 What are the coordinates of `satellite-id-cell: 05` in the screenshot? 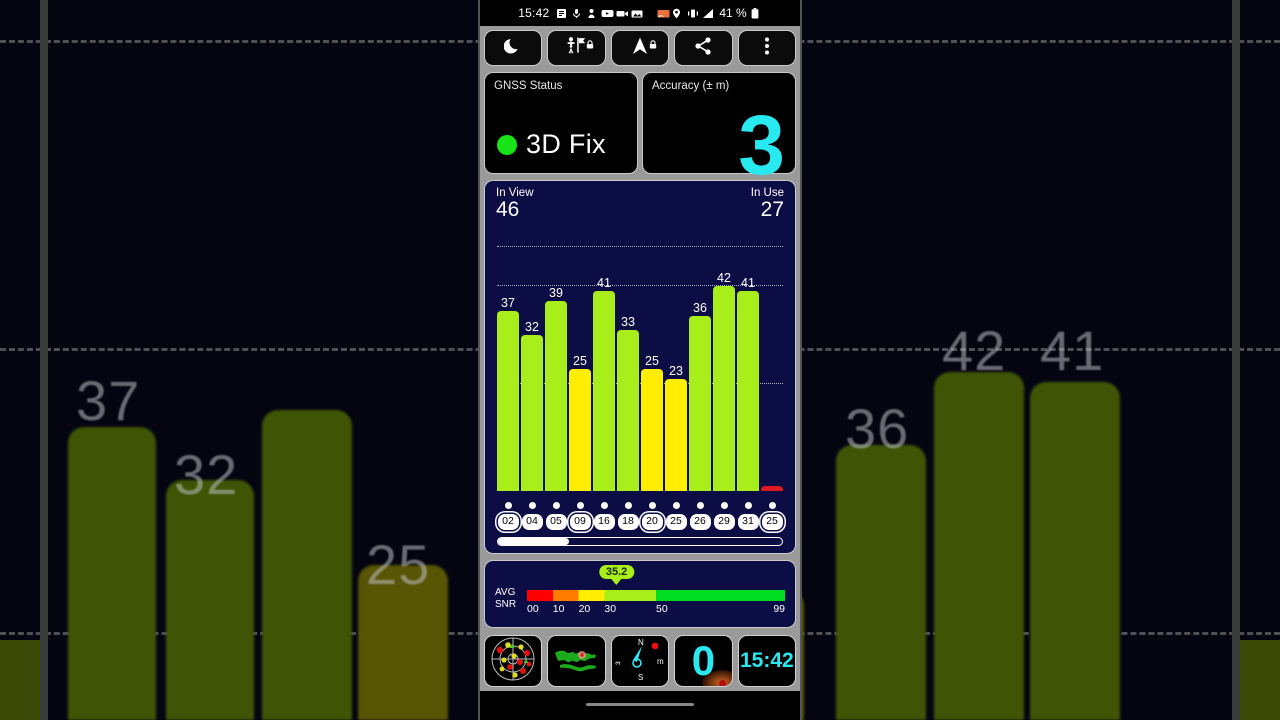 It's located at (556, 522).